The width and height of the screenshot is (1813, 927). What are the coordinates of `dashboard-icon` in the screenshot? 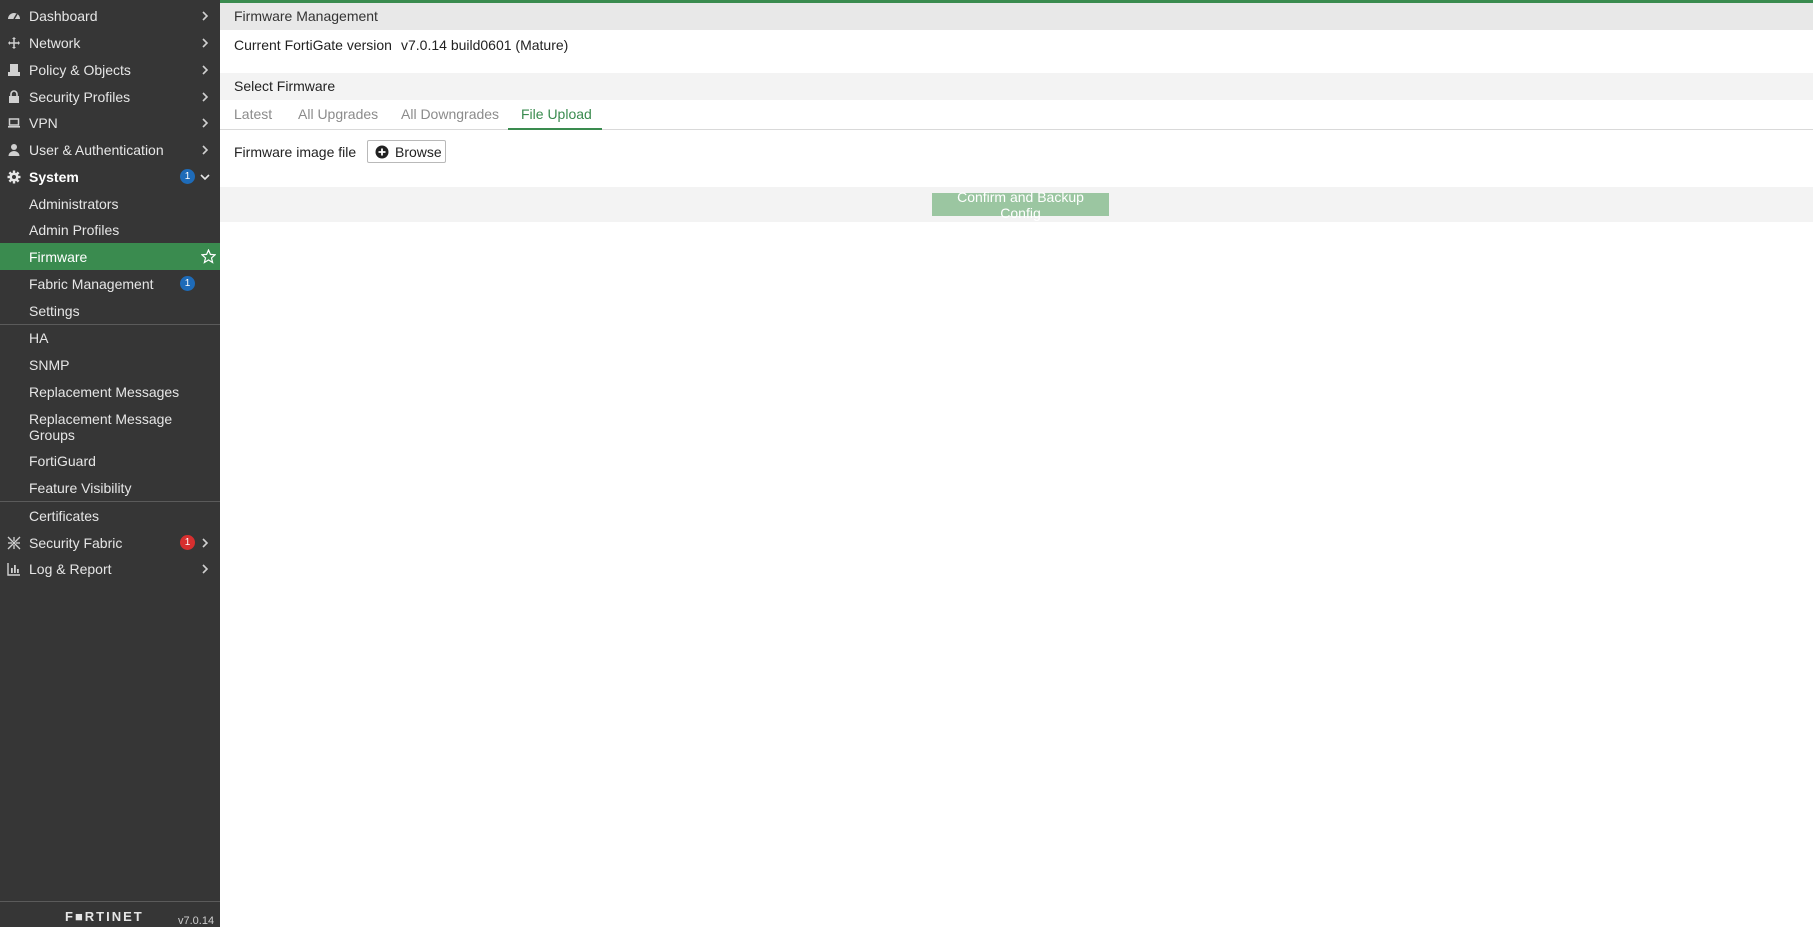 It's located at (14, 16).